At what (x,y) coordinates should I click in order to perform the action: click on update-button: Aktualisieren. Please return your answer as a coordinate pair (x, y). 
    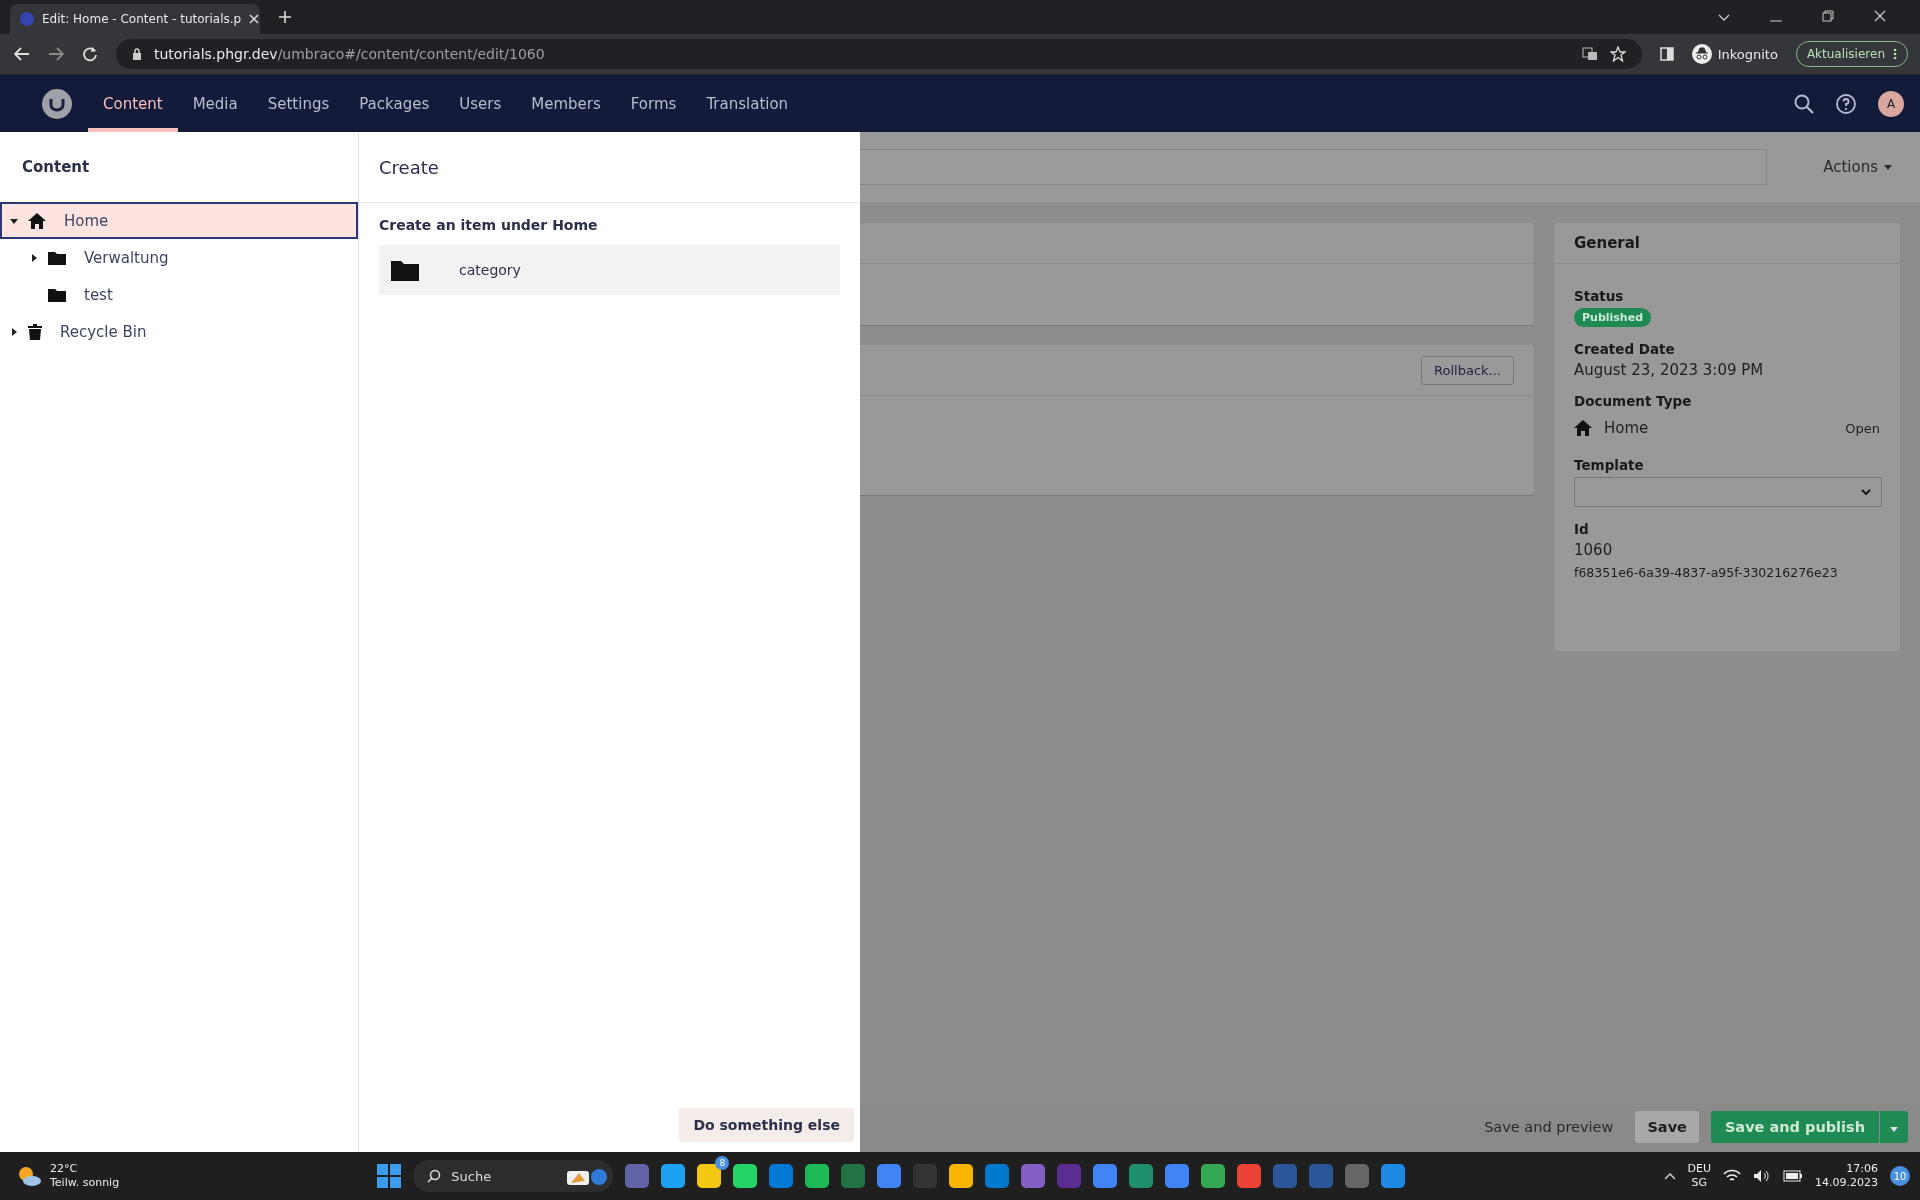
    Looking at the image, I should click on (1851, 54).